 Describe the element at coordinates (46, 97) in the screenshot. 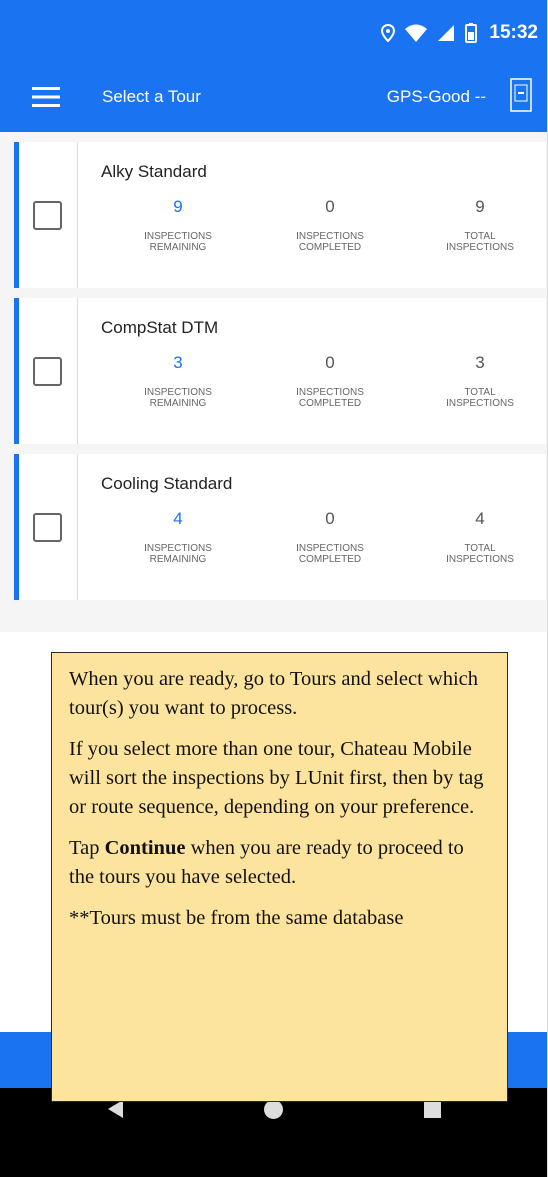

I see `menu-icon` at that location.